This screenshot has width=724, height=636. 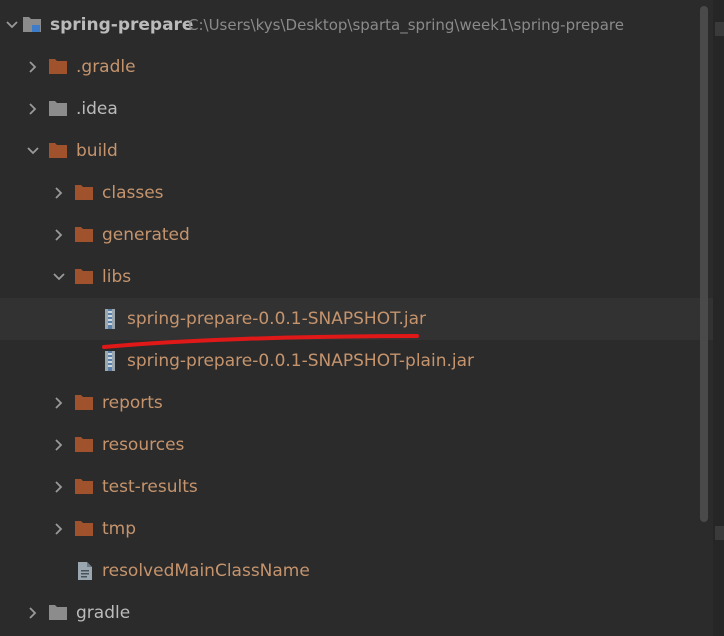 I want to click on tree-item-label: classes, so click(x=133, y=193).